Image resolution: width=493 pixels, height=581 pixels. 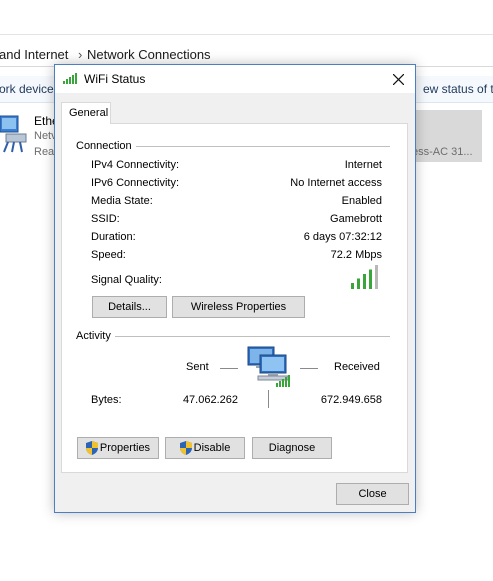 I want to click on close-button: Close, so click(x=372, y=494).